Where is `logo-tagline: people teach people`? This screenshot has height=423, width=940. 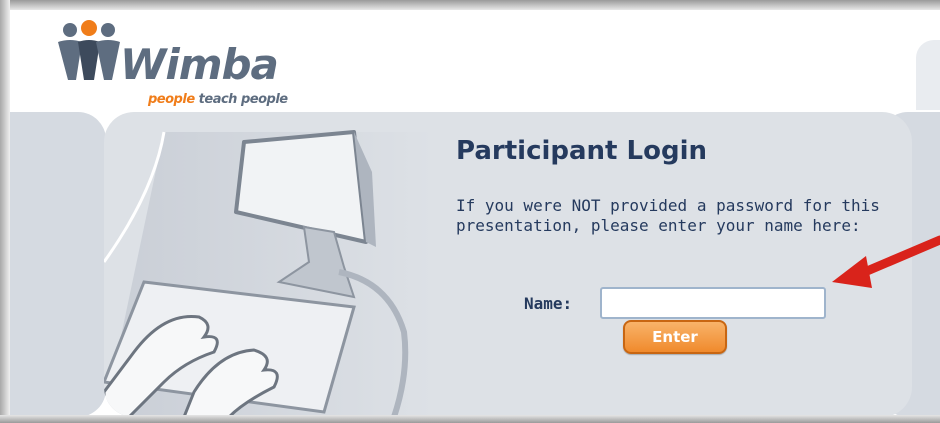 logo-tagline: people teach people is located at coordinates (218, 99).